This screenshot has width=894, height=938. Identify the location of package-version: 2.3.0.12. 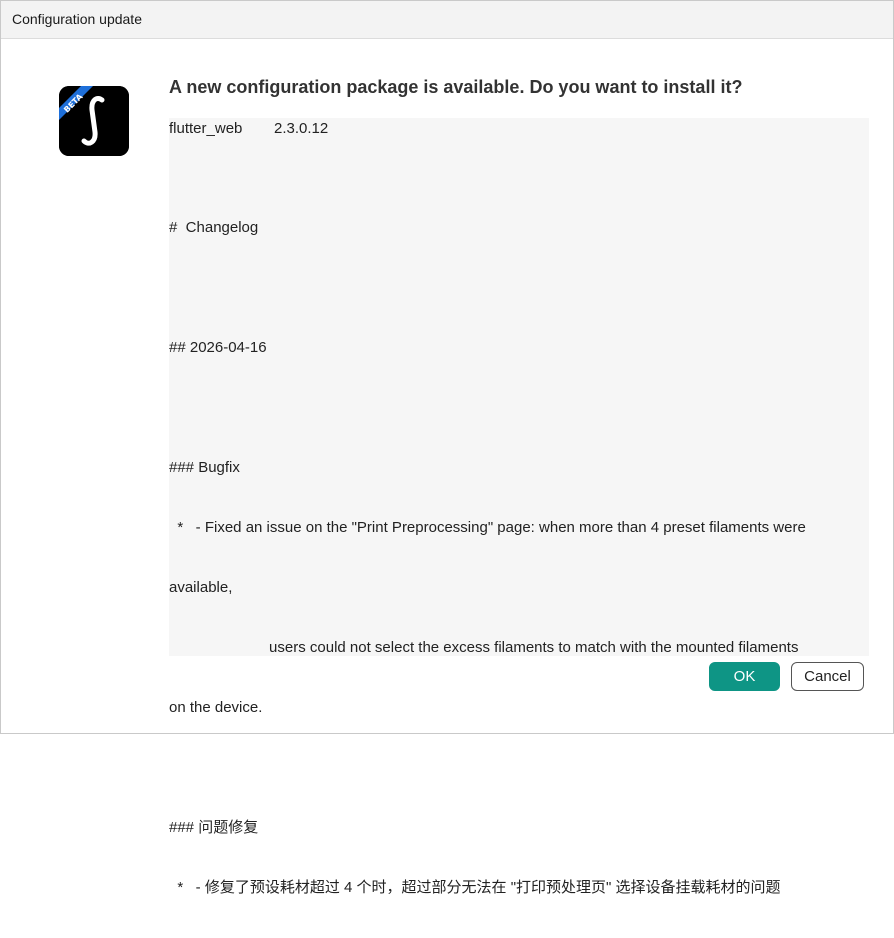
(301, 128).